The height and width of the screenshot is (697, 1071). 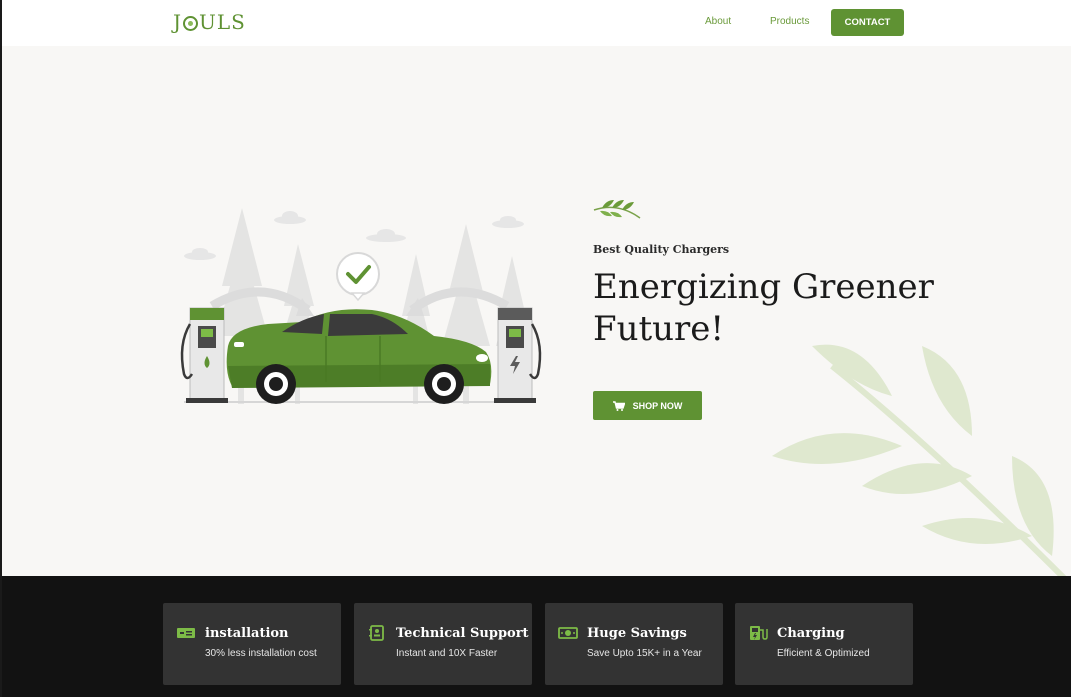 What do you see at coordinates (261, 653) in the screenshot?
I see `feature-description: 30% less installation cost` at bounding box center [261, 653].